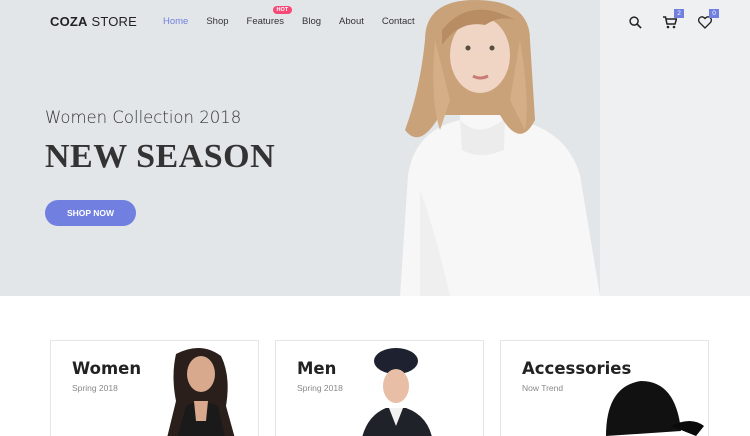  What do you see at coordinates (175, 21) in the screenshot?
I see `nav-home: Home` at bounding box center [175, 21].